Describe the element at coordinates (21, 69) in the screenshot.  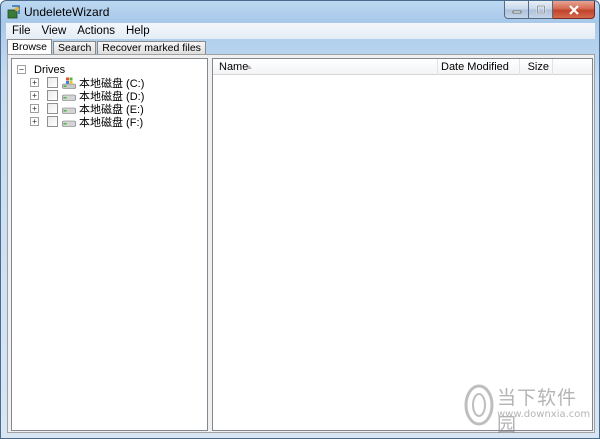
I see `collapse-icon: −` at that location.